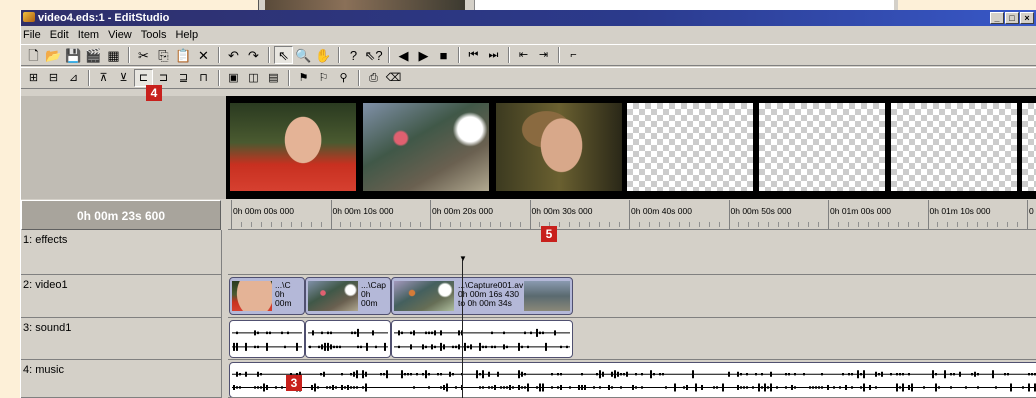  What do you see at coordinates (323, 78) in the screenshot?
I see `marker-out-icon: ⚐` at bounding box center [323, 78].